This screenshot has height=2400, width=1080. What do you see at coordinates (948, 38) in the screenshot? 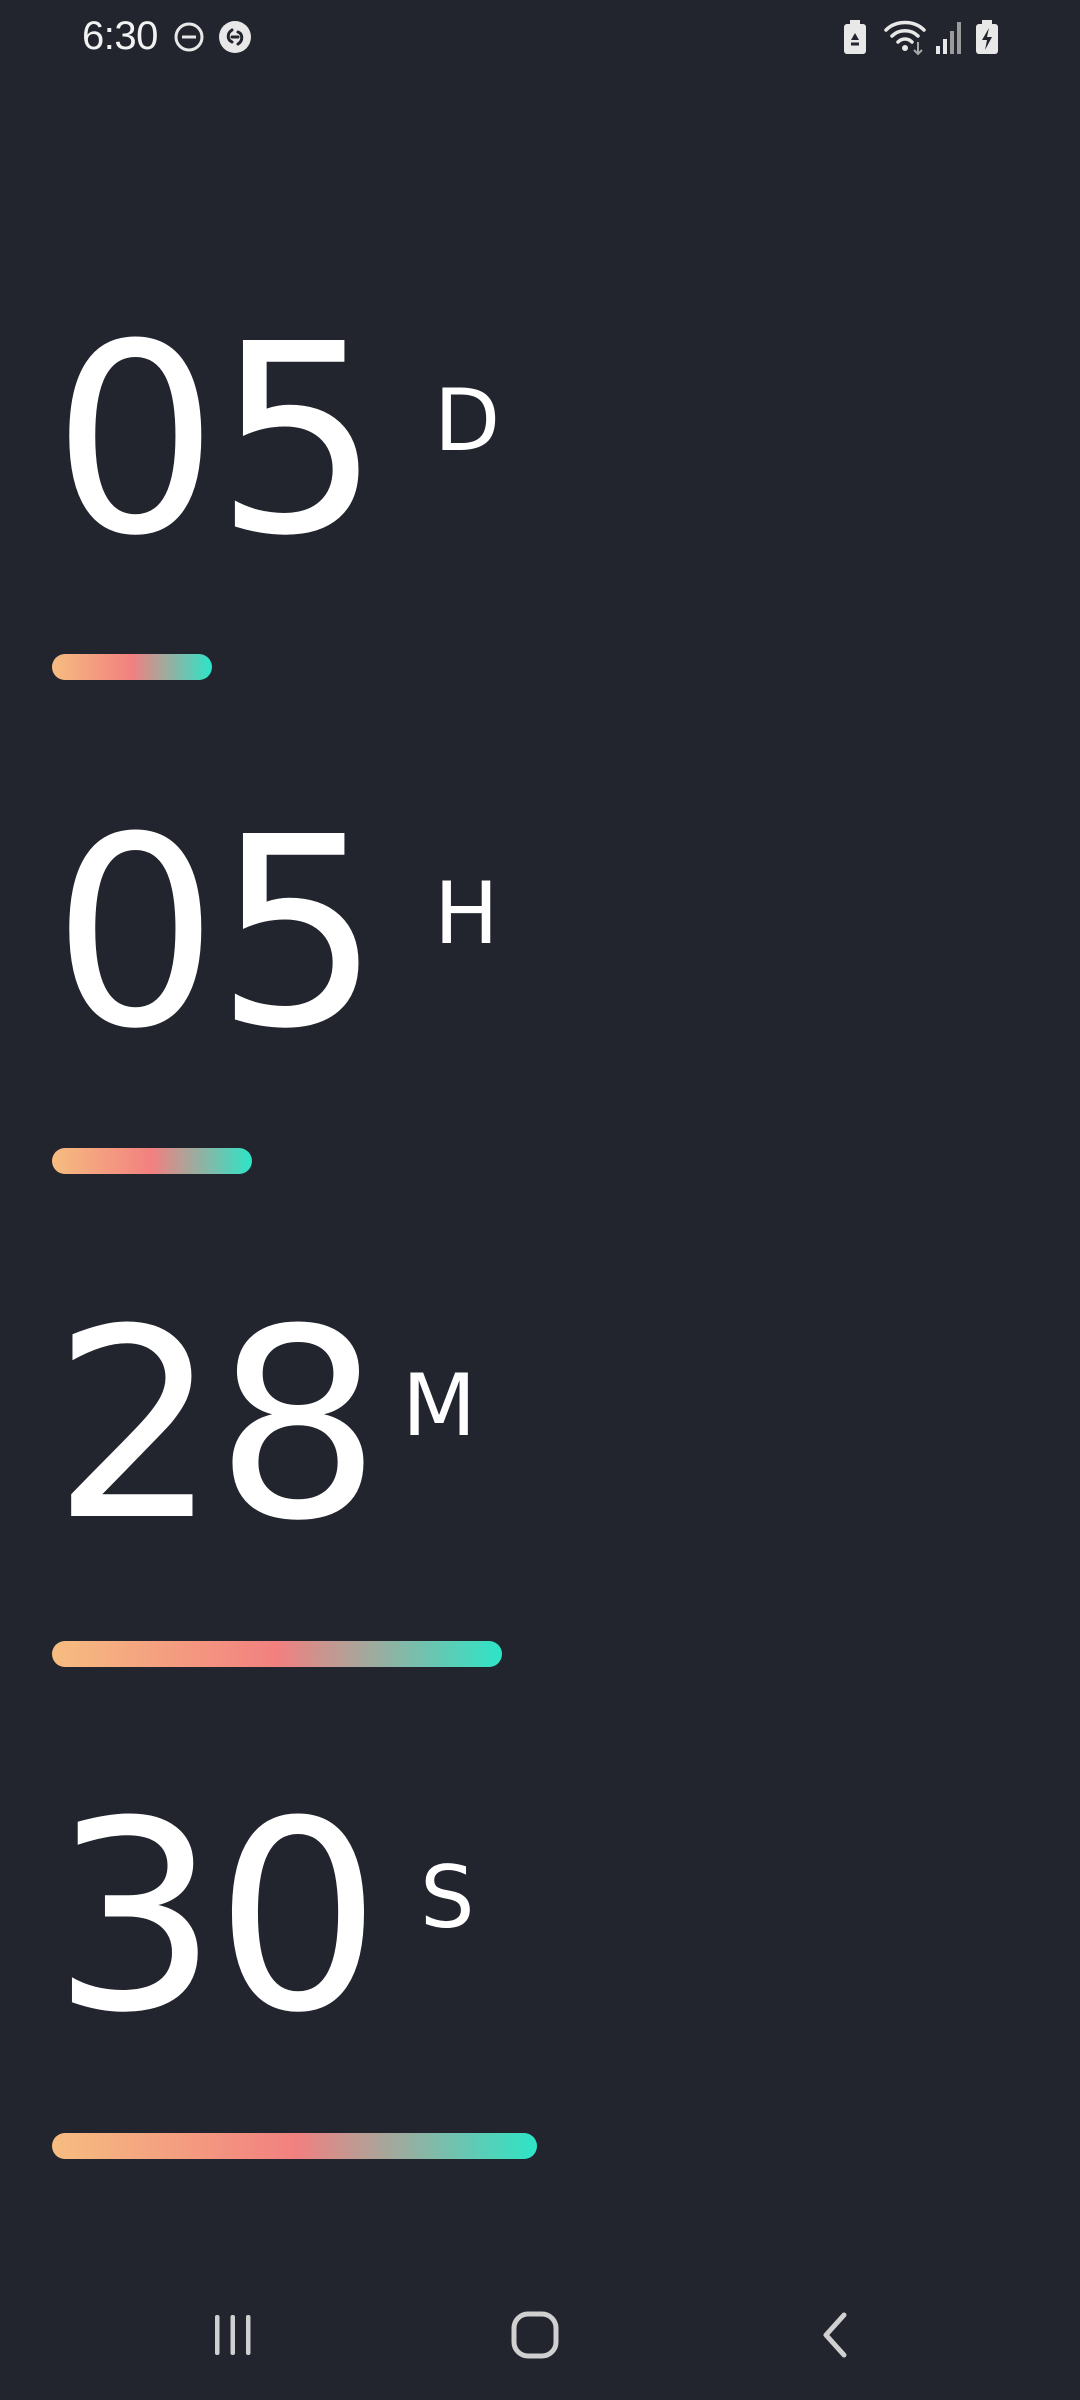
I see `signal-icon` at bounding box center [948, 38].